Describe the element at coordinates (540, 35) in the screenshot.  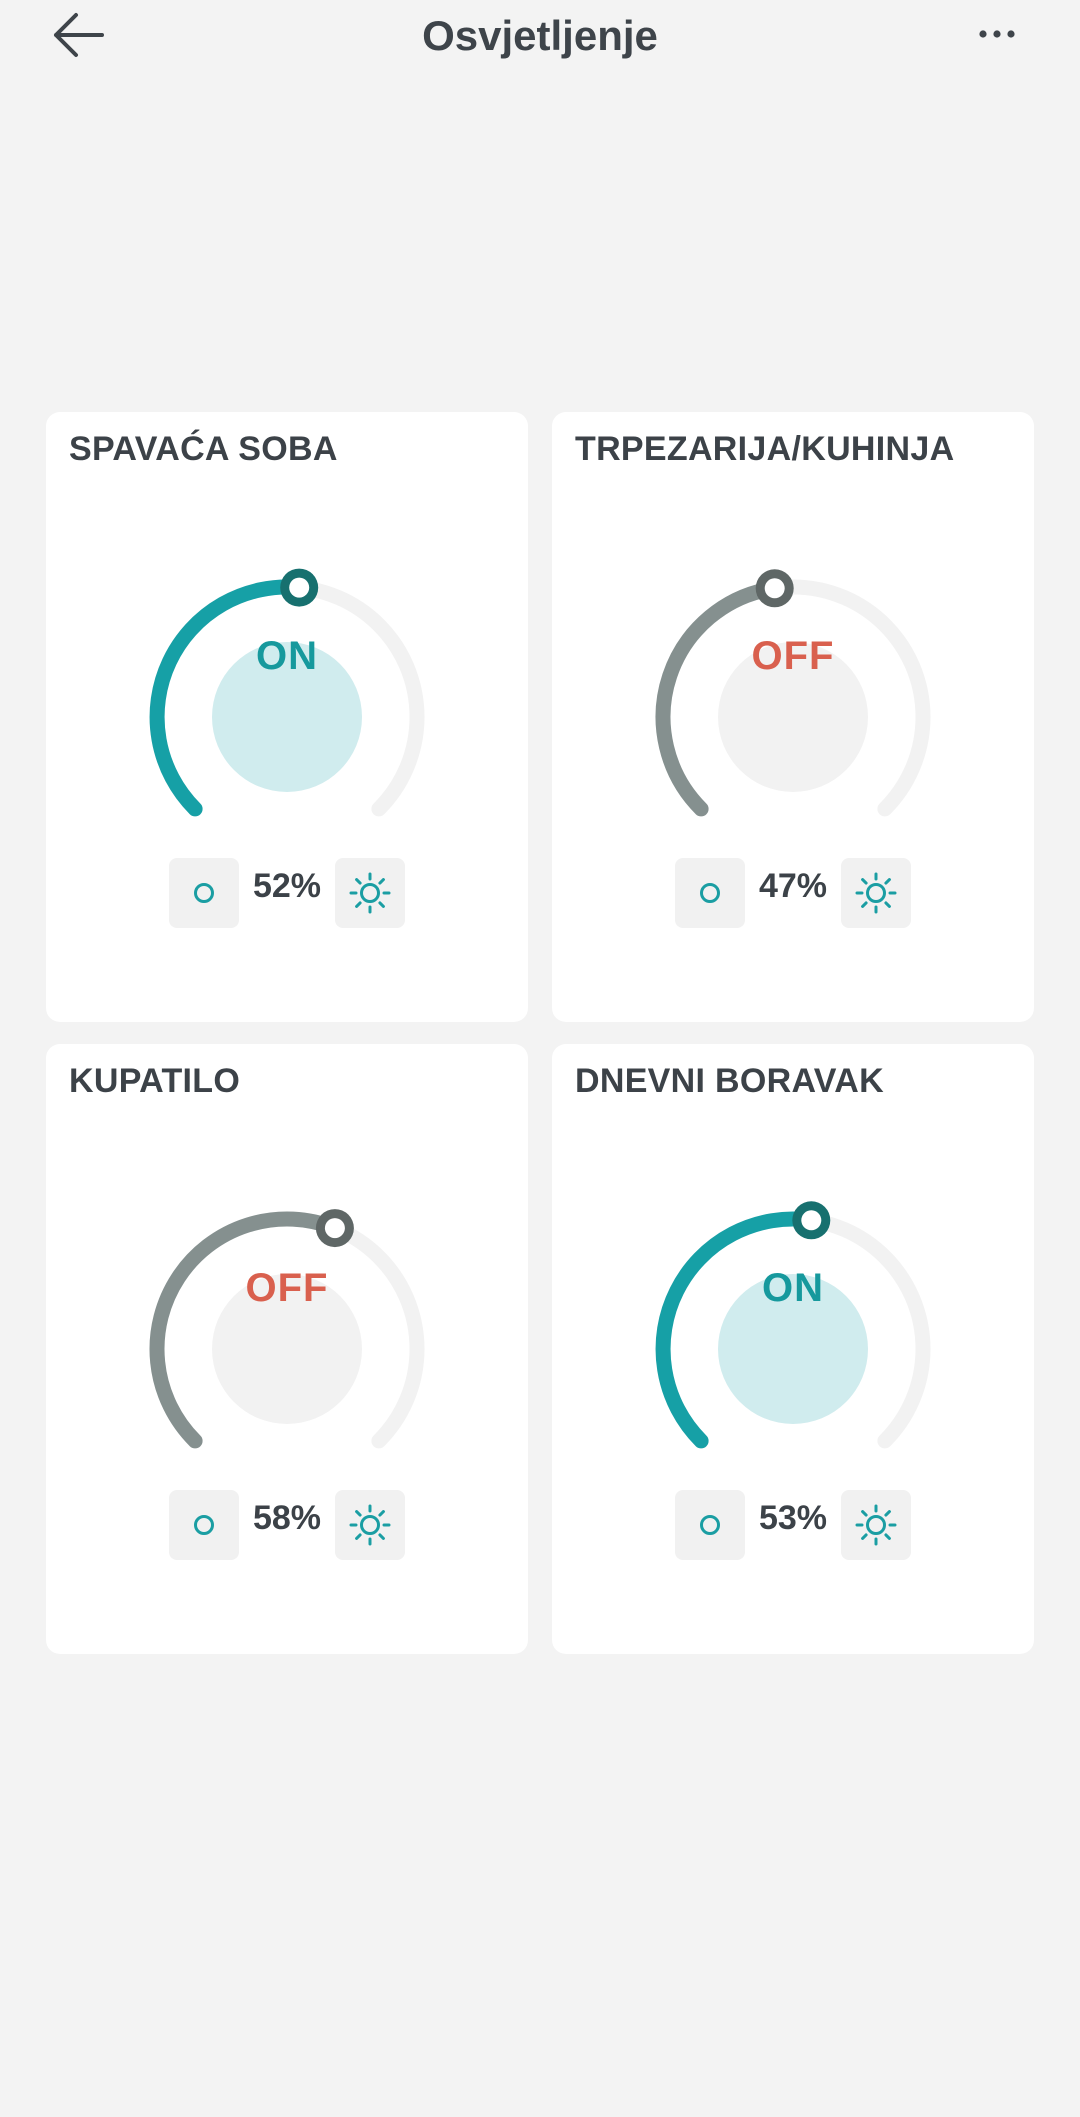
I see `page-title: Osvjetljenje` at that location.